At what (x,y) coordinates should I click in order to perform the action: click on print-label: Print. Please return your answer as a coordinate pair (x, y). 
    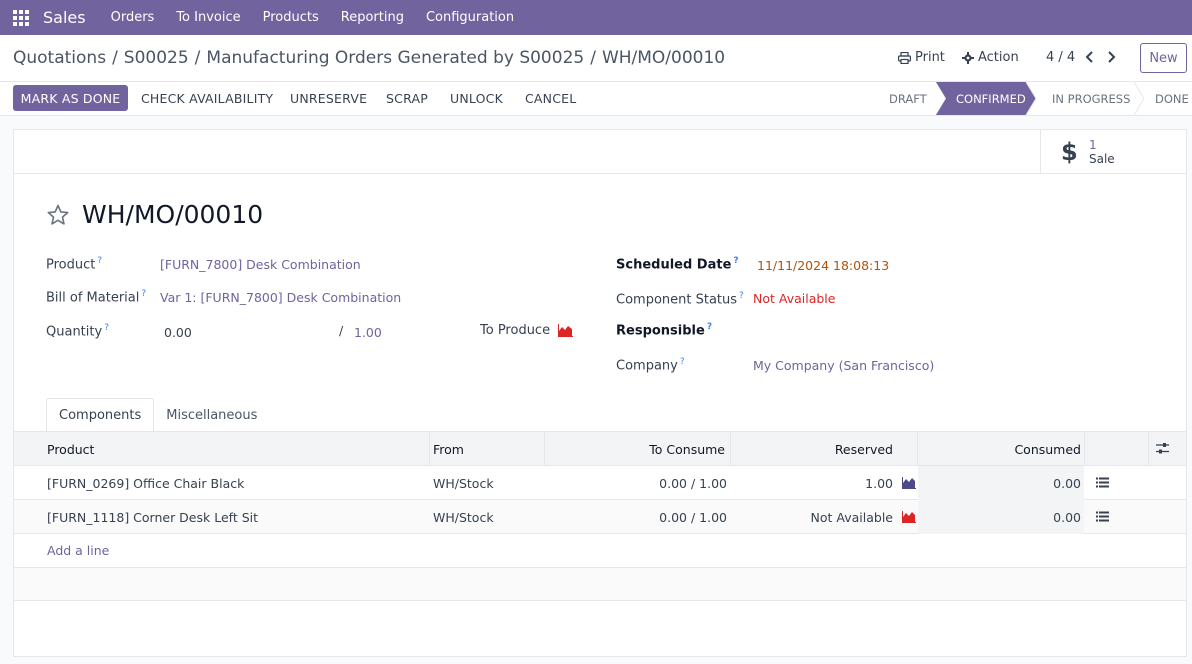
    Looking at the image, I should click on (930, 57).